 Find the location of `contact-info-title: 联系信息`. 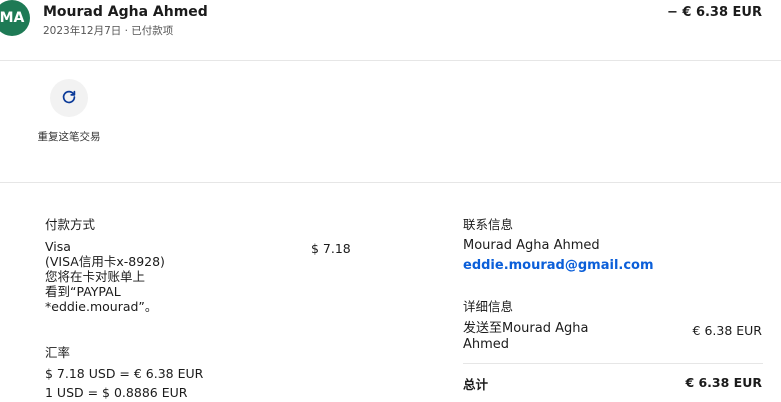

contact-info-title: 联系信息 is located at coordinates (488, 224).